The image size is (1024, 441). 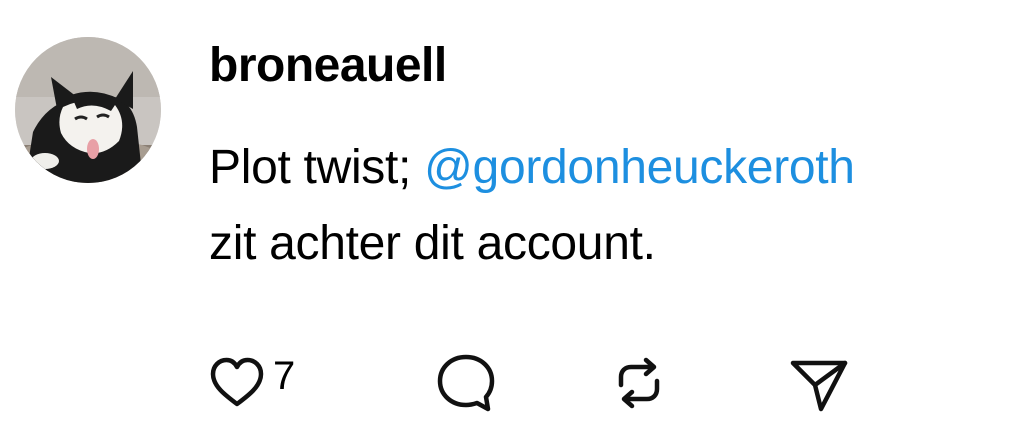 What do you see at coordinates (237, 383) in the screenshot?
I see `heart-icon` at bounding box center [237, 383].